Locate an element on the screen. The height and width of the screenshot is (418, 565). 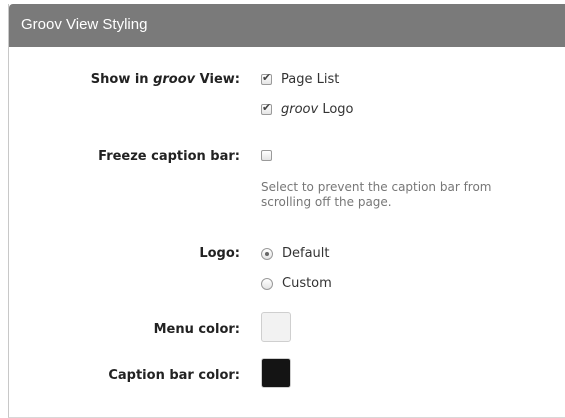
logo-custom-label: Custom is located at coordinates (307, 283).